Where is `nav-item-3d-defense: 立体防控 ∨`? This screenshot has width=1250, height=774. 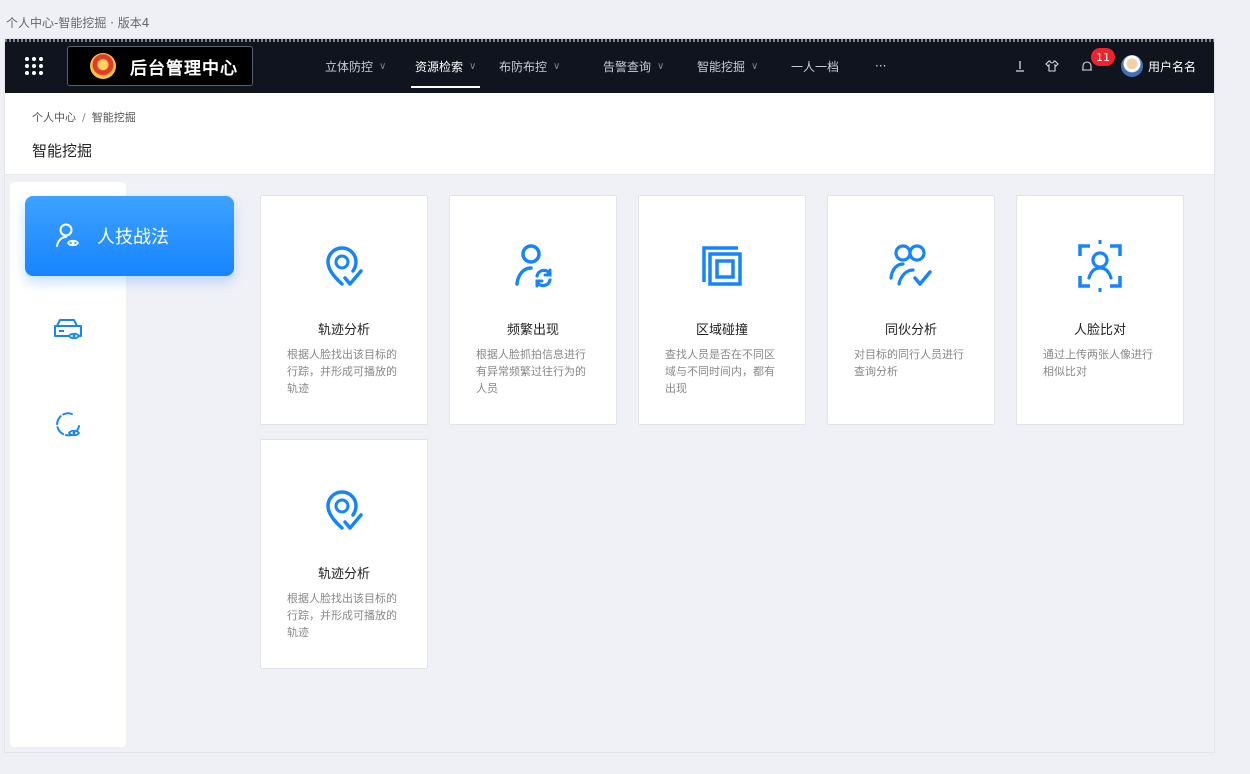 nav-item-3d-defense: 立体防控 ∨ is located at coordinates (355, 66).